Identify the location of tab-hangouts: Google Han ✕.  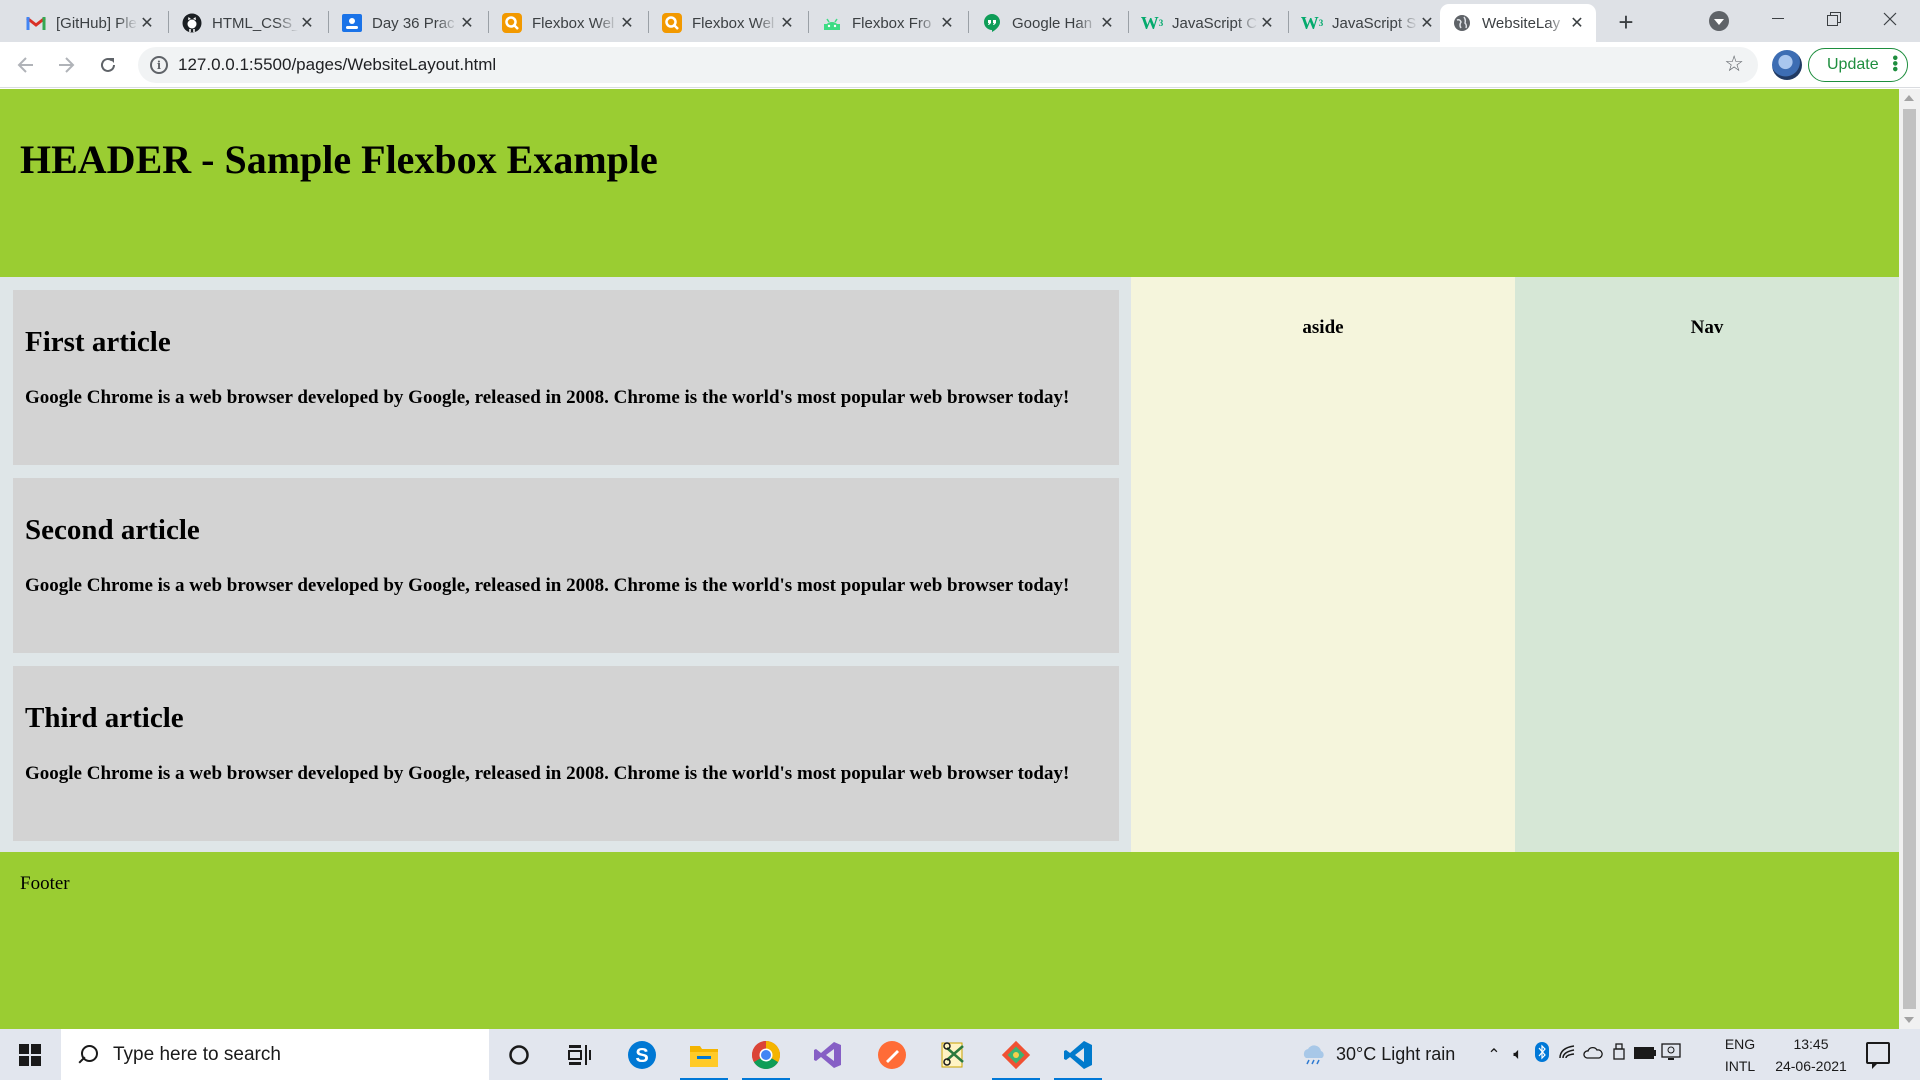
(1048, 23).